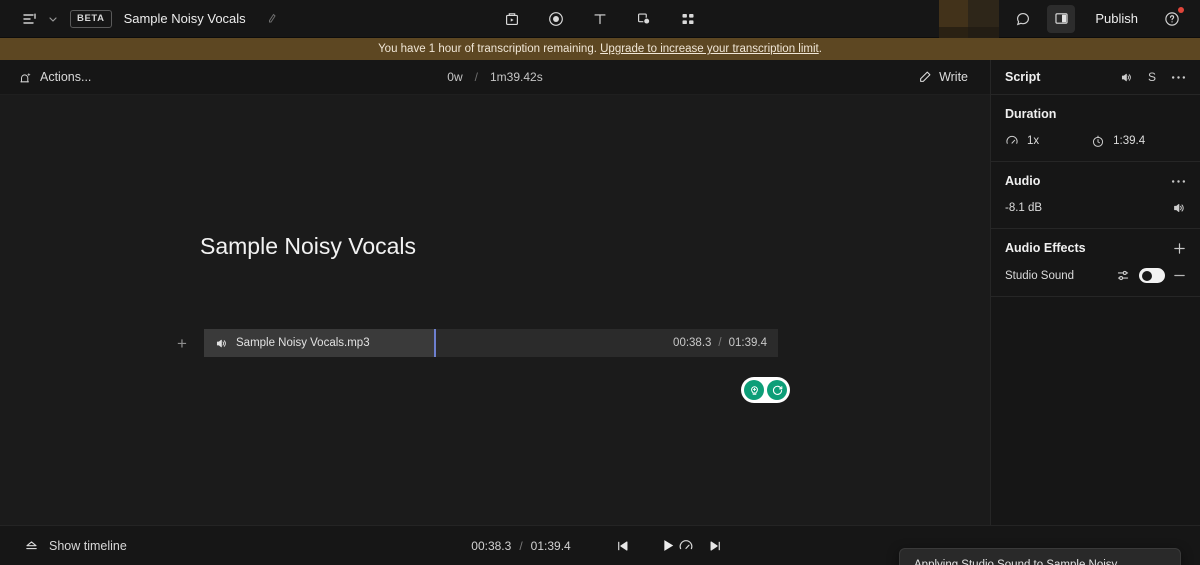  What do you see at coordinates (303, 343) in the screenshot?
I see `clip-filename: Sample Noisy Vocals.mp3` at bounding box center [303, 343].